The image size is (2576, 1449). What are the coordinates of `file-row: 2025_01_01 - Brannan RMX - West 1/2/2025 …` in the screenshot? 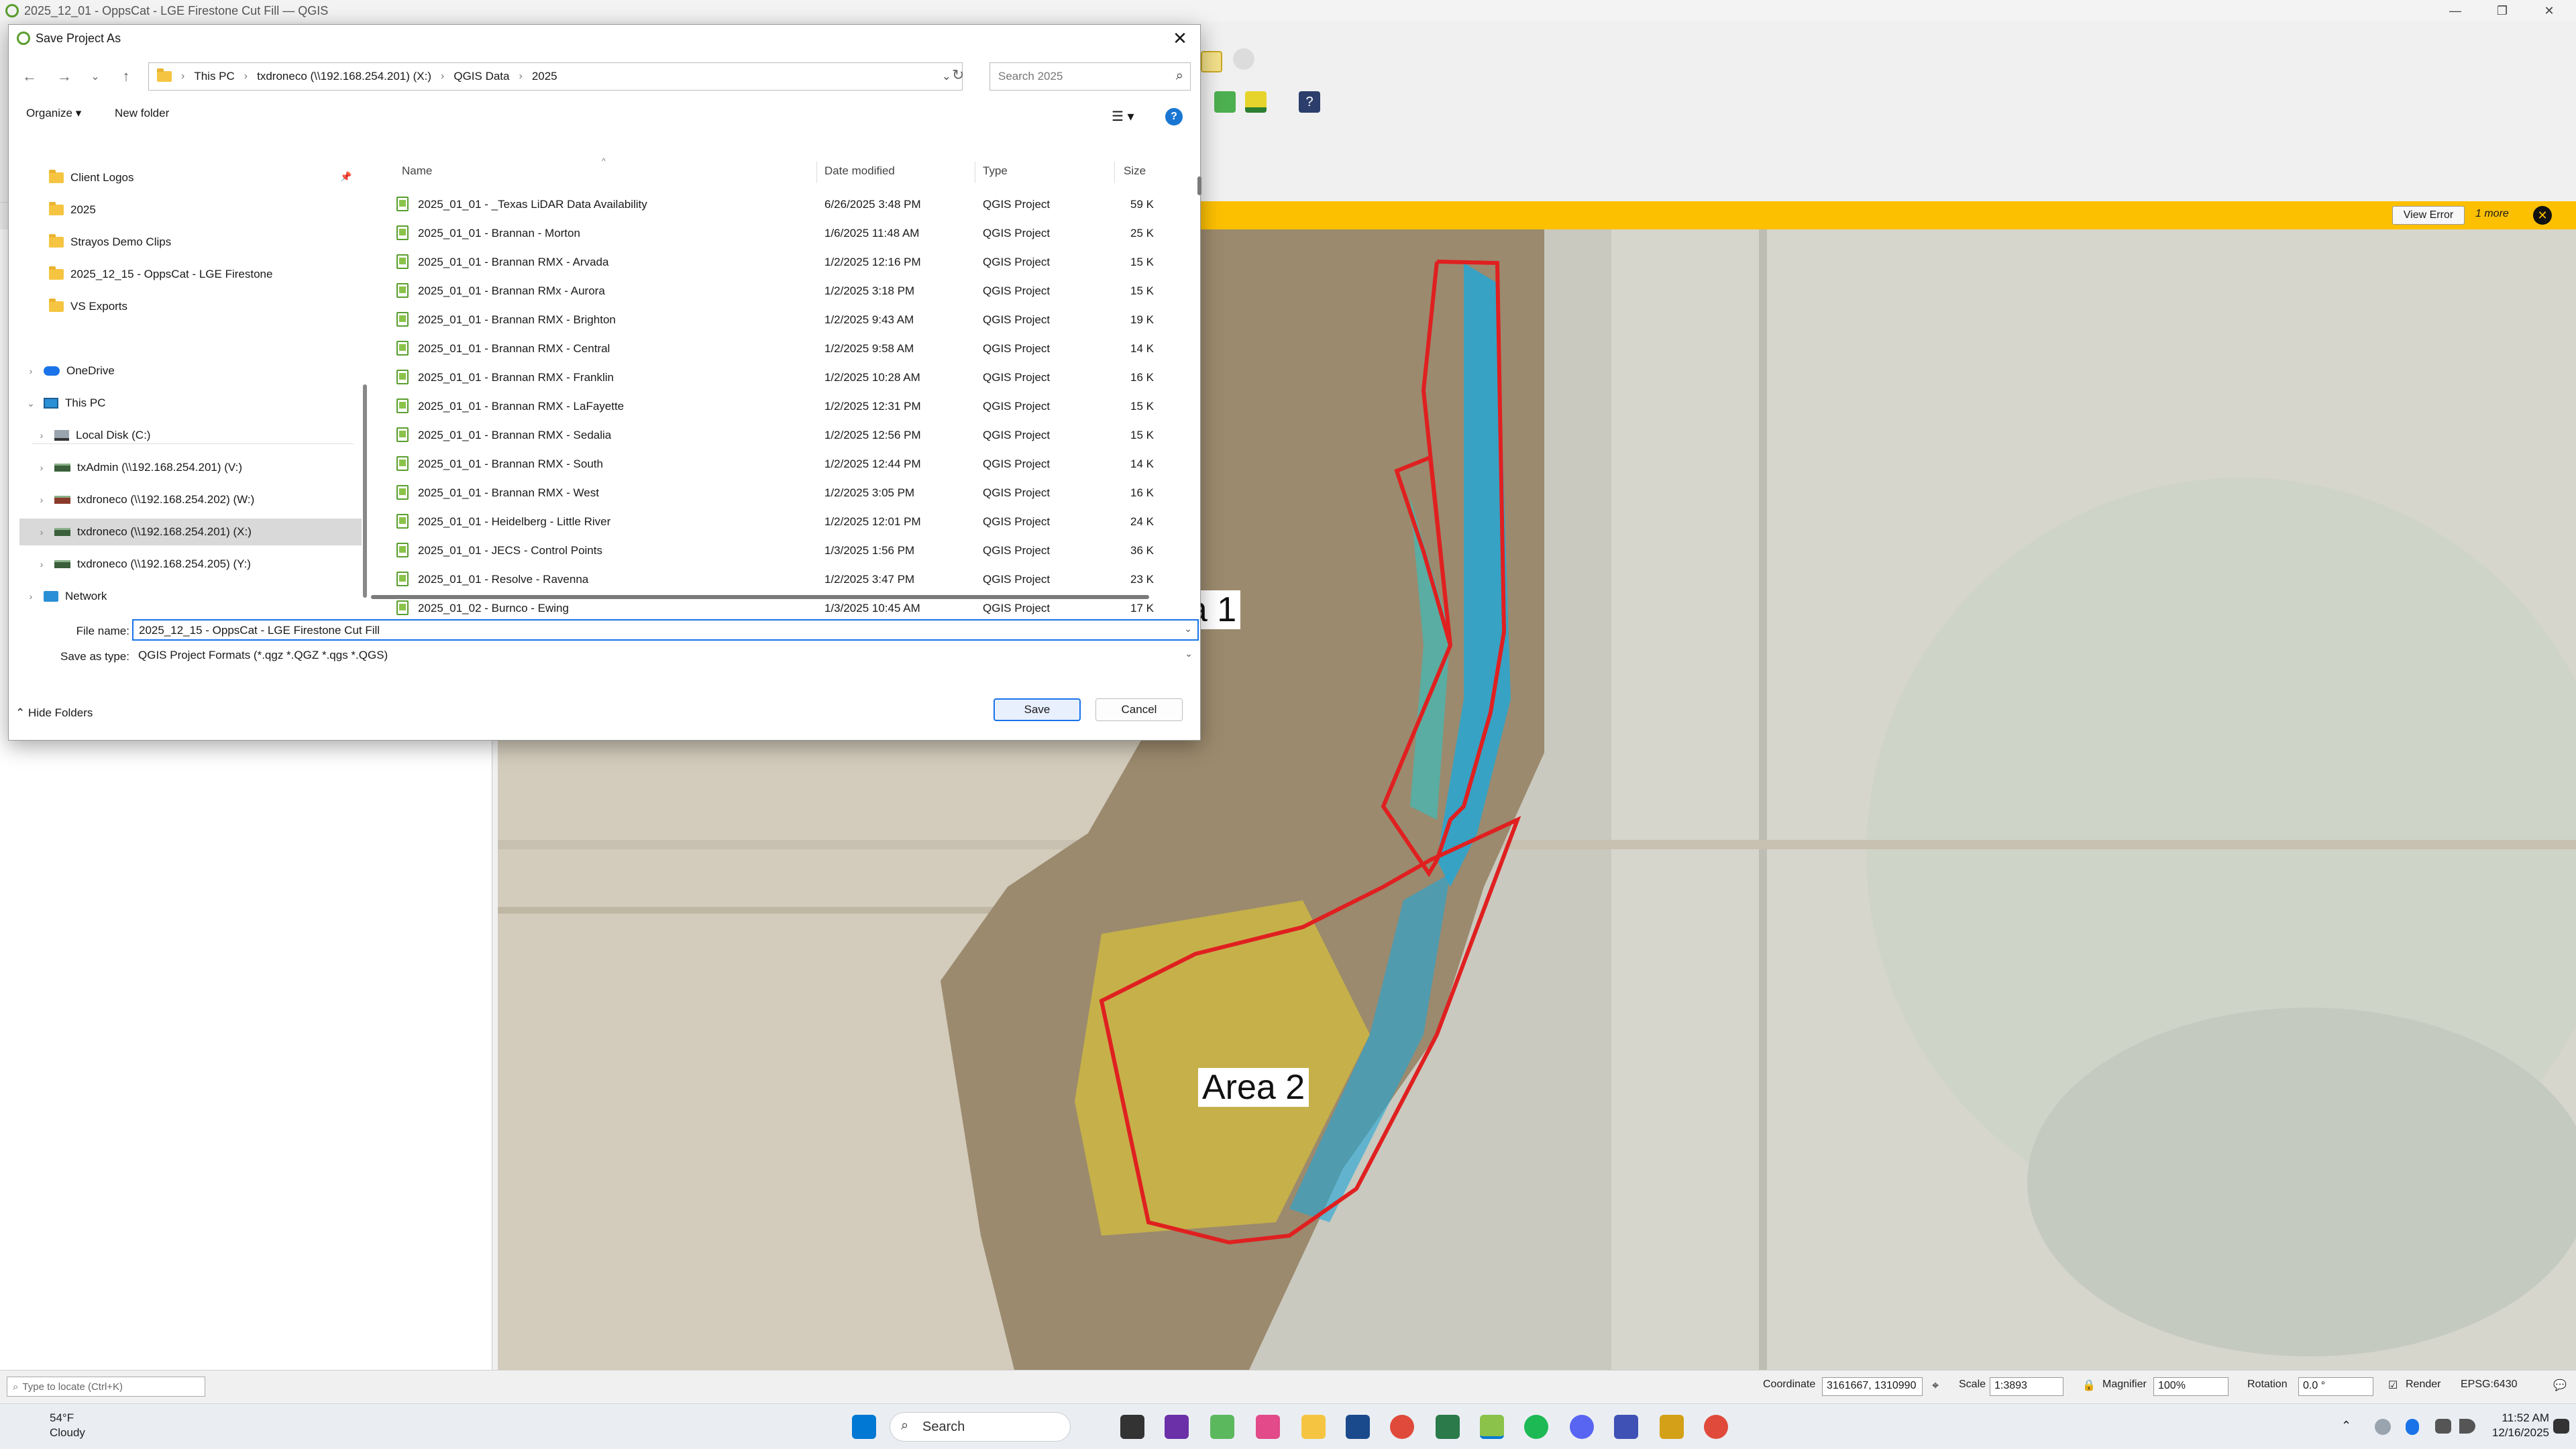 It's located at (788, 492).